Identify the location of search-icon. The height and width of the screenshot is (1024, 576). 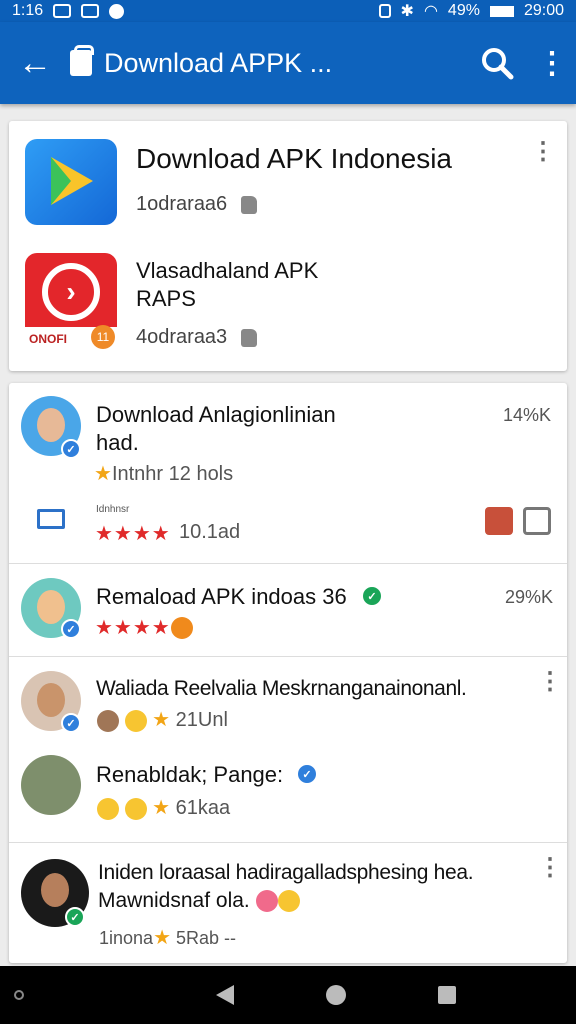
(497, 63).